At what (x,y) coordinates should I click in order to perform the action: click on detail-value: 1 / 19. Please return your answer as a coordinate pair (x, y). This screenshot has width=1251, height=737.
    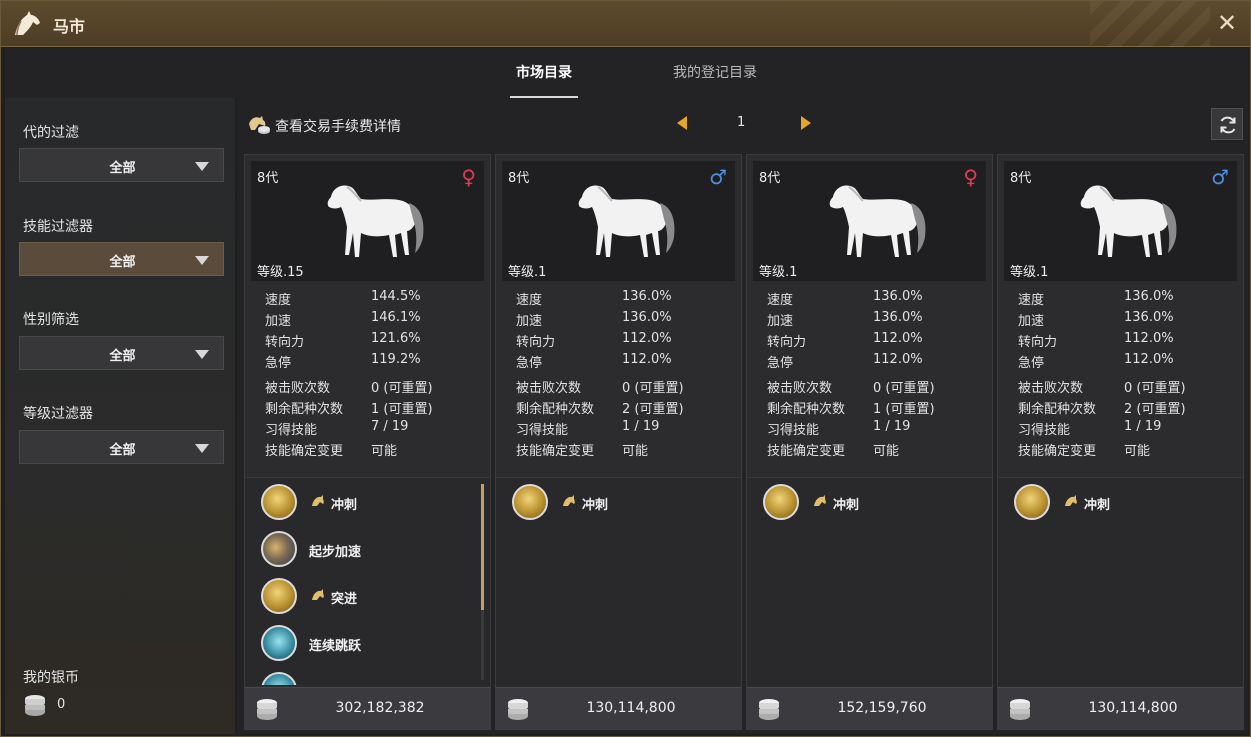
    Looking at the image, I should click on (641, 426).